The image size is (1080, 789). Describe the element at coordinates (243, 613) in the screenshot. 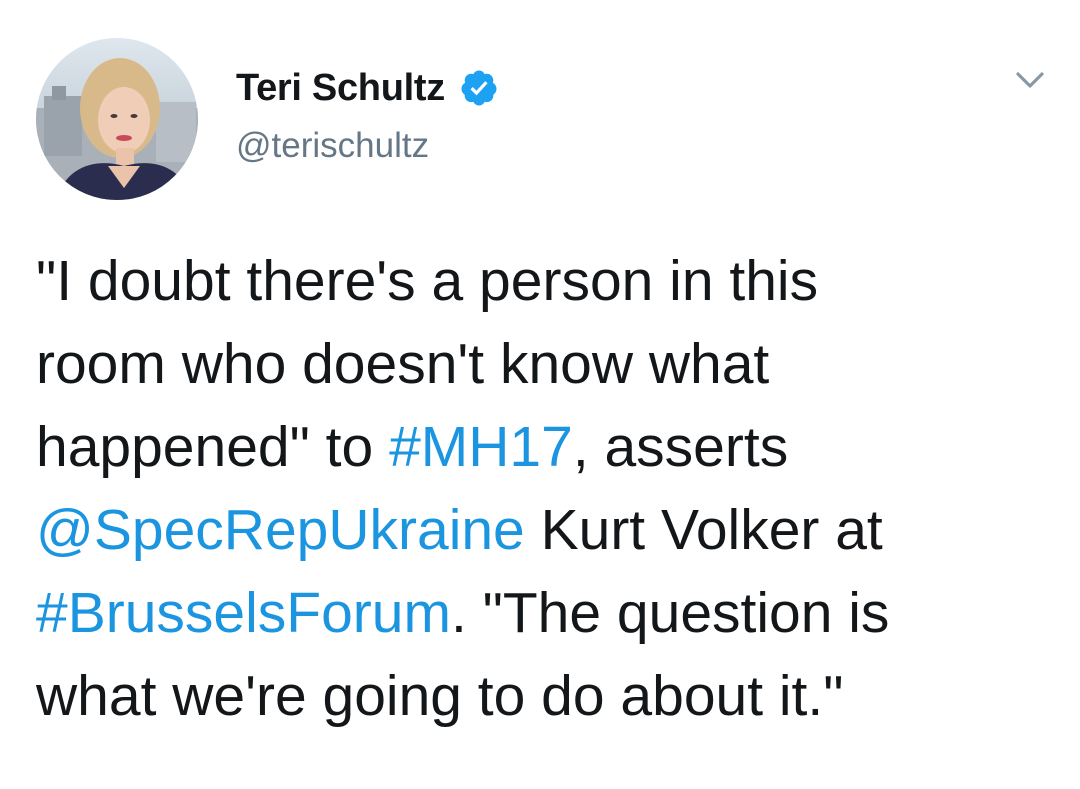

I see `hashtag-link: #BrusselsForum` at that location.